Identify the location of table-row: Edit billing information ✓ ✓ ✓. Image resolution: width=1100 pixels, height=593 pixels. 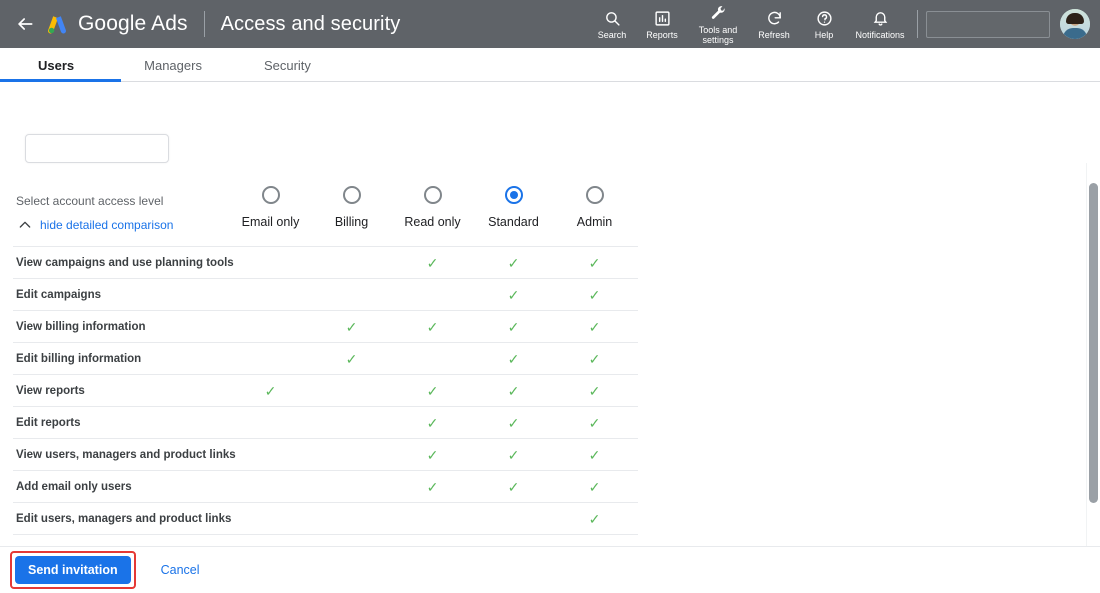
(325, 359).